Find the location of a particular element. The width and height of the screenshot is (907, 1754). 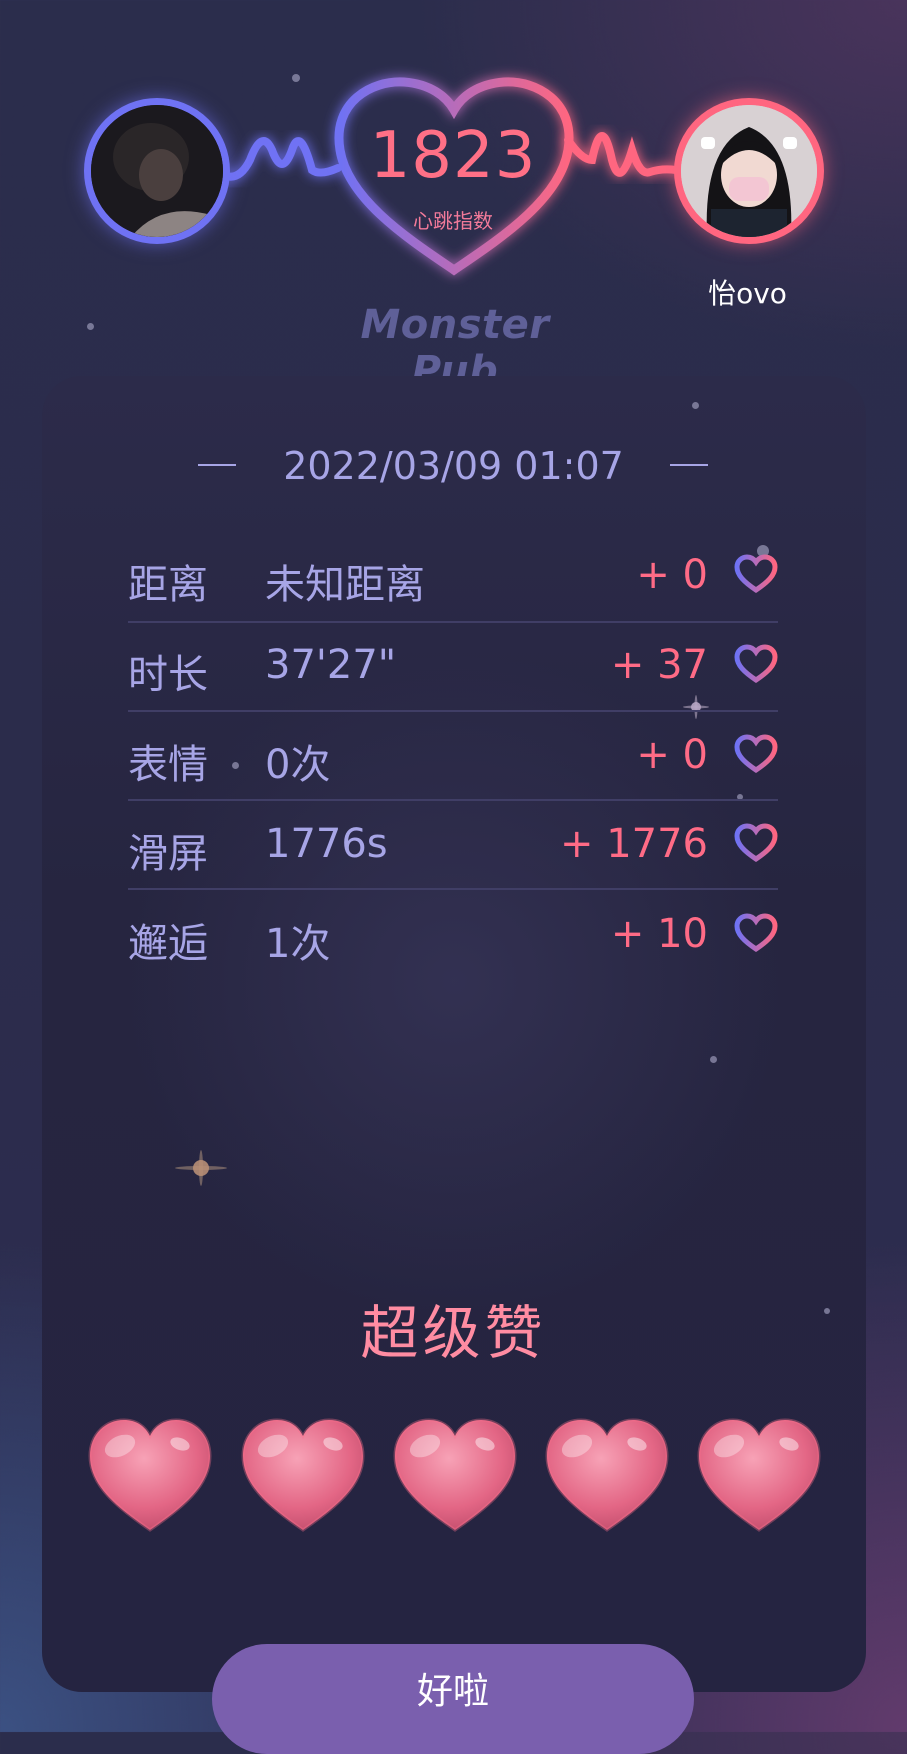

stat-row-swipe: 滑屏 1776s + 1776 is located at coordinates (453, 866).